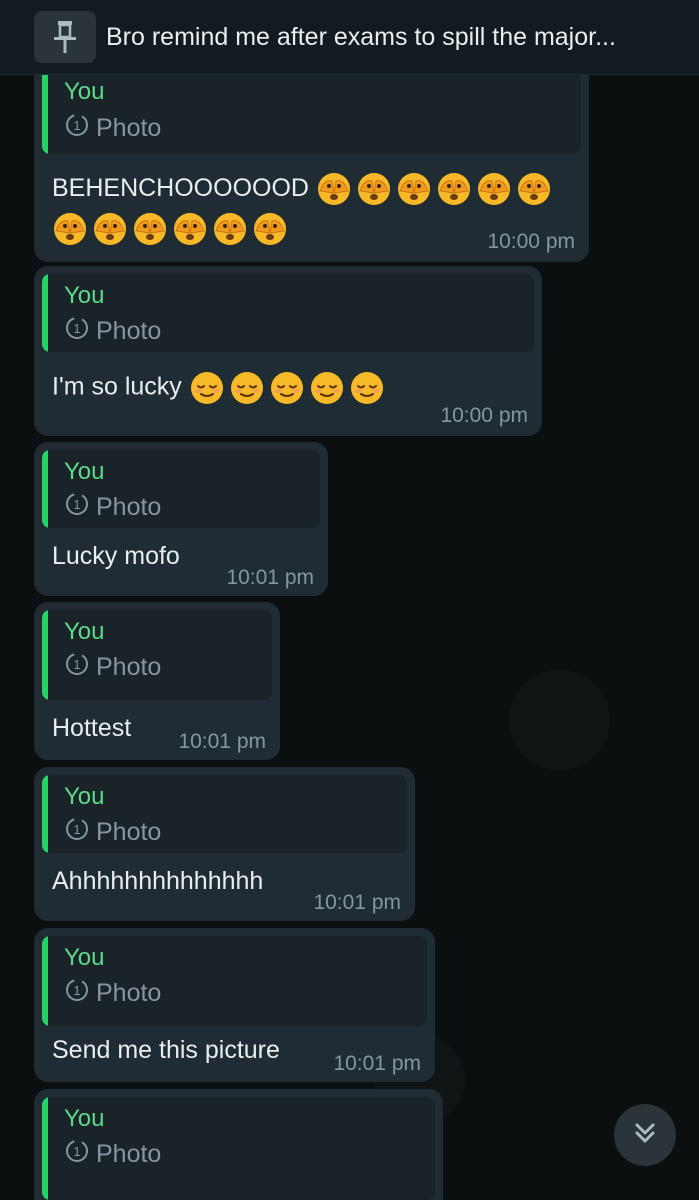 This screenshot has height=1200, width=699. I want to click on message-text: I'm so lucky, so click(293, 388).